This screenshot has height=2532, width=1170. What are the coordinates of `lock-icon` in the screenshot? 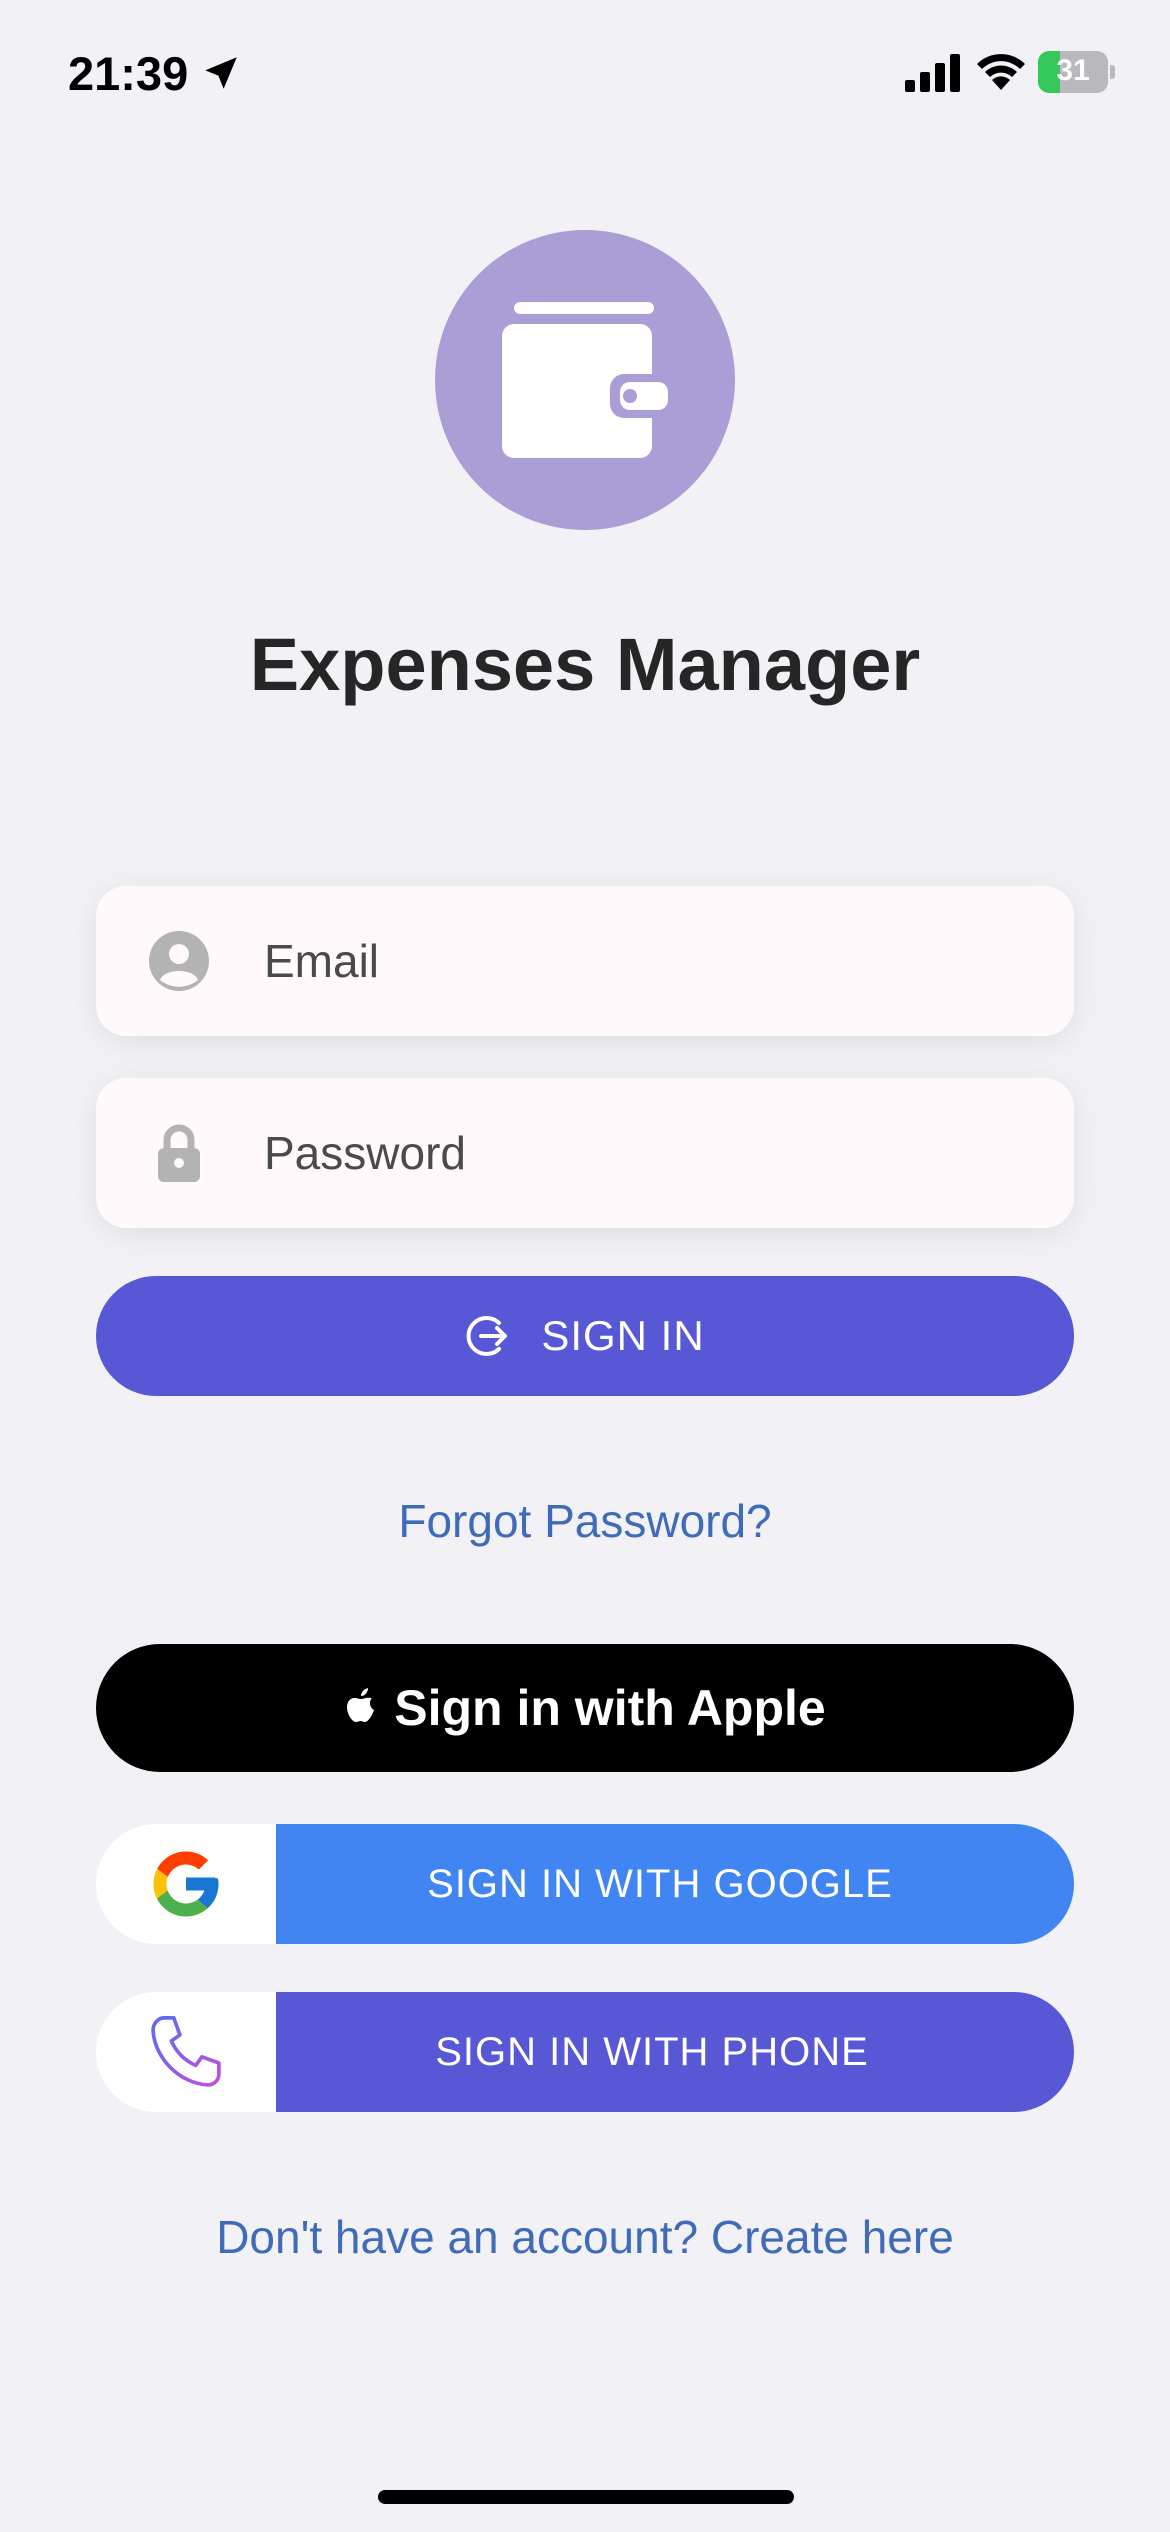 It's located at (179, 1153).